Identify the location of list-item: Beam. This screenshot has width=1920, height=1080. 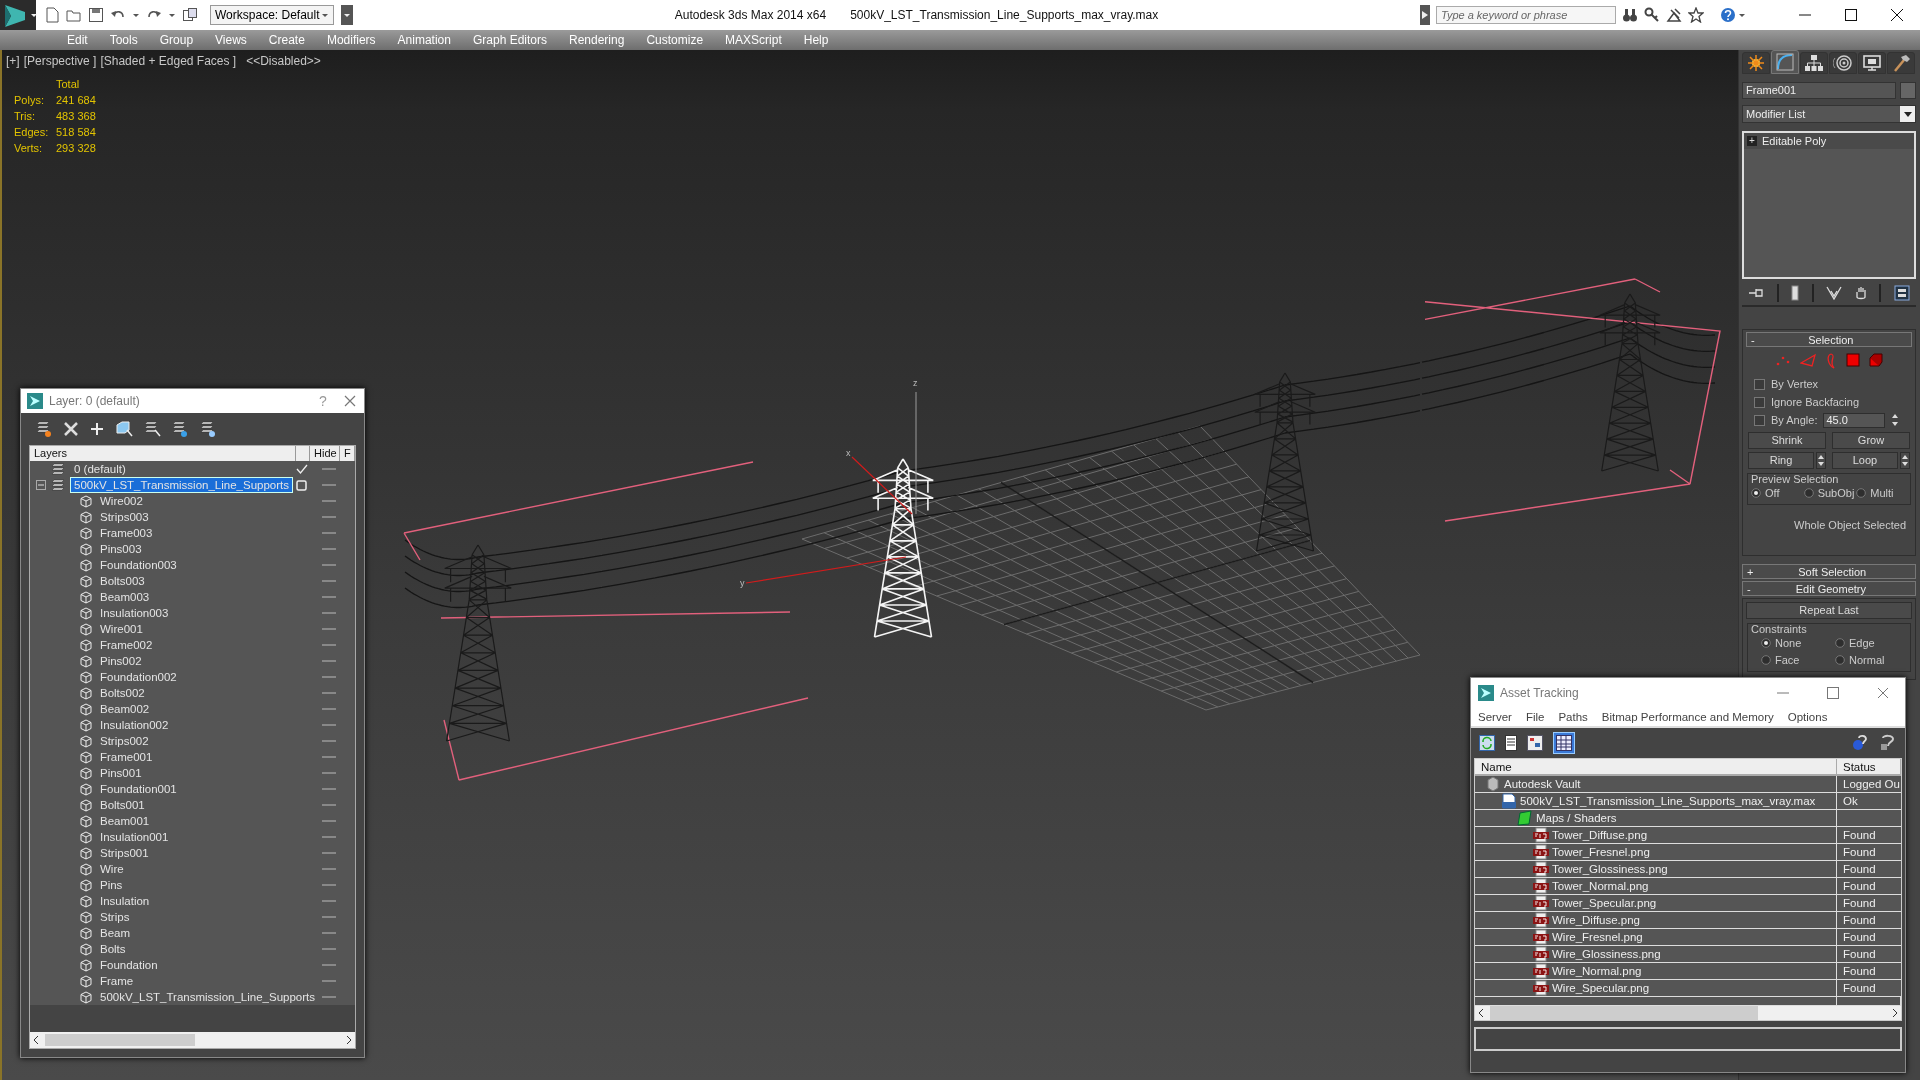
(115, 933).